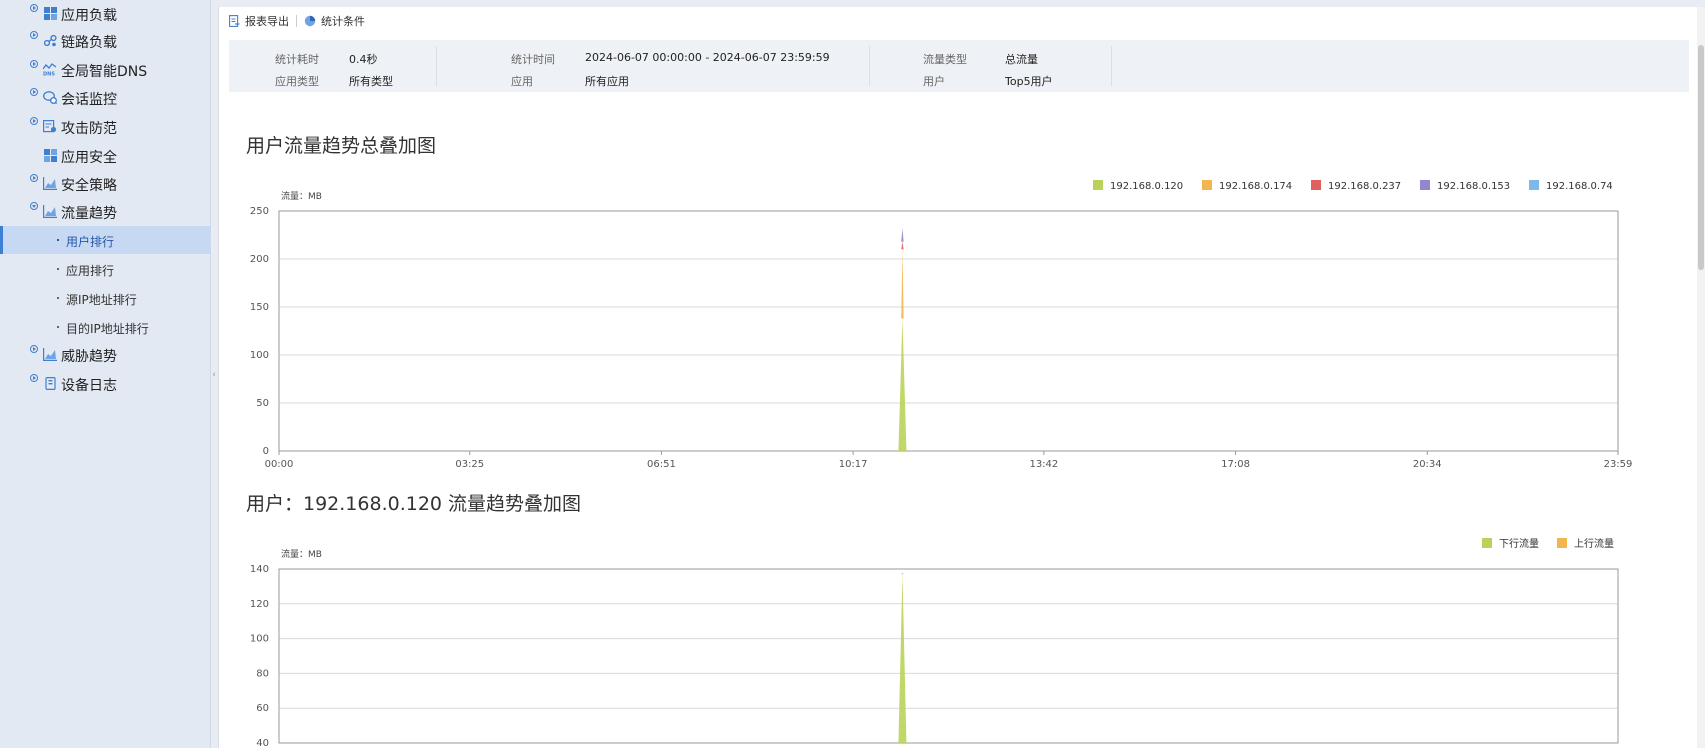 Image resolution: width=1705 pixels, height=748 pixels. Describe the element at coordinates (1579, 186) in the screenshot. I see `legend-label: 192.168.0.74` at that location.